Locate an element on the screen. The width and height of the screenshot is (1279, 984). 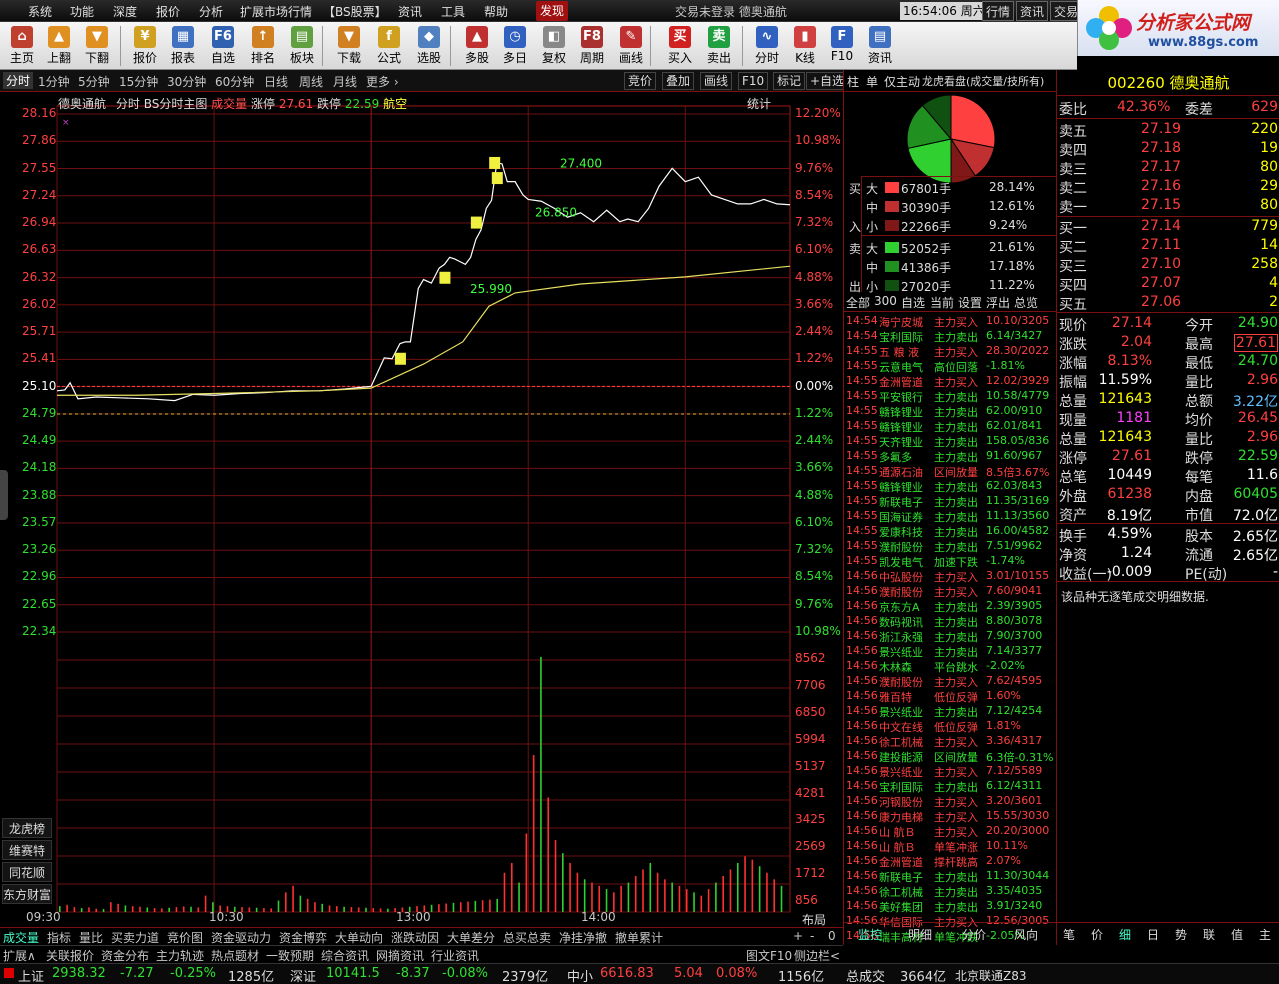
toolbar-restore-right-button: ◧ 复权 is located at coordinates (554, 46).